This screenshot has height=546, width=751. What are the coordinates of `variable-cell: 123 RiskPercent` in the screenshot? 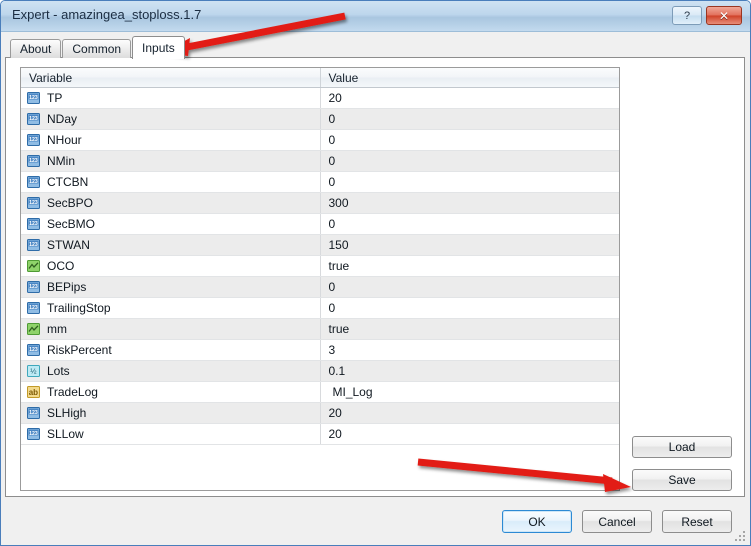 It's located at (171, 350).